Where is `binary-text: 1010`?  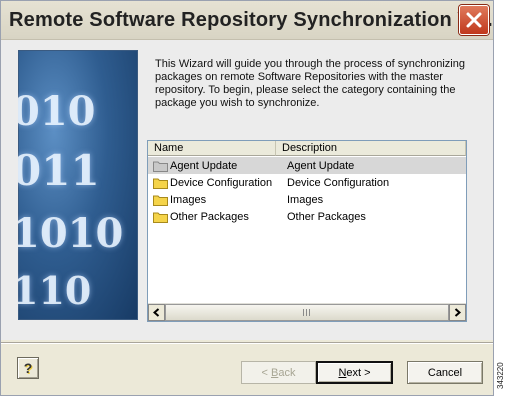 binary-text: 1010 is located at coordinates (71, 233).